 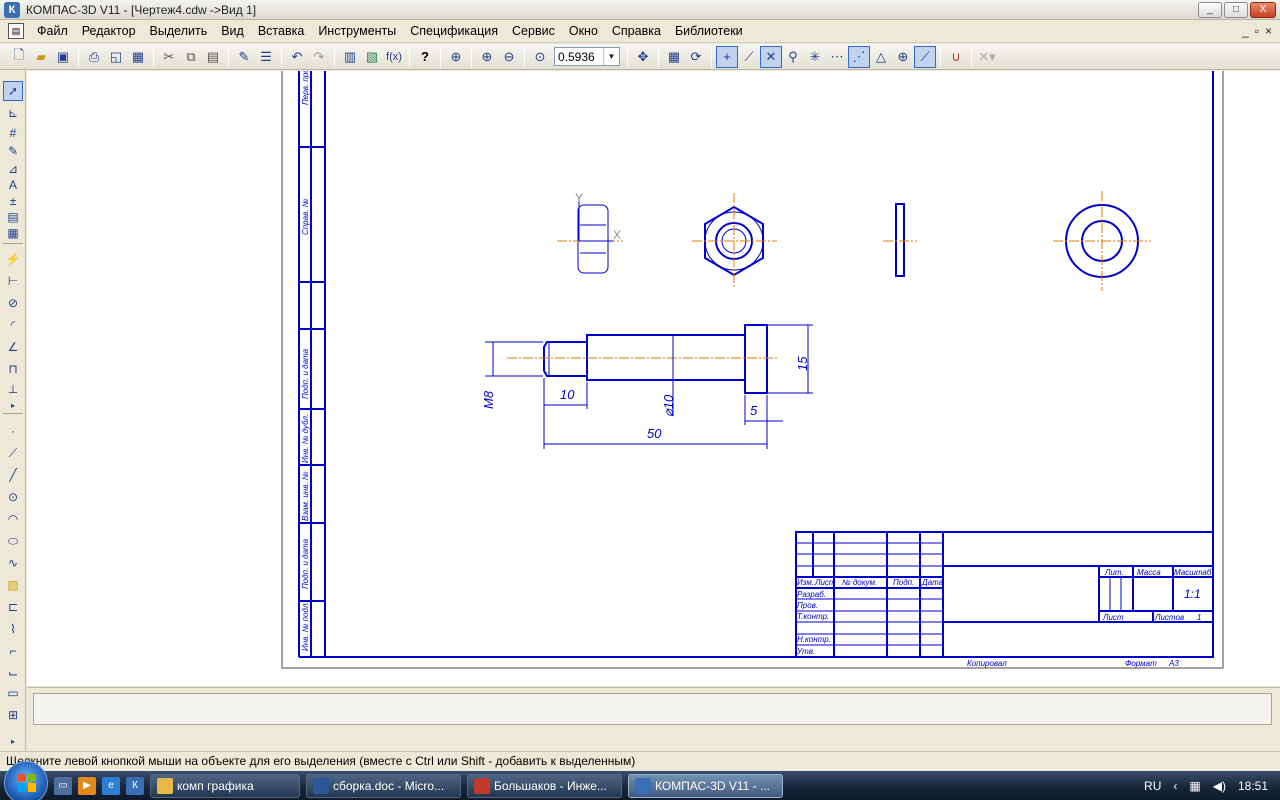 What do you see at coordinates (611, 56) in the screenshot?
I see `chevron-down-icon: ▼` at bounding box center [611, 56].